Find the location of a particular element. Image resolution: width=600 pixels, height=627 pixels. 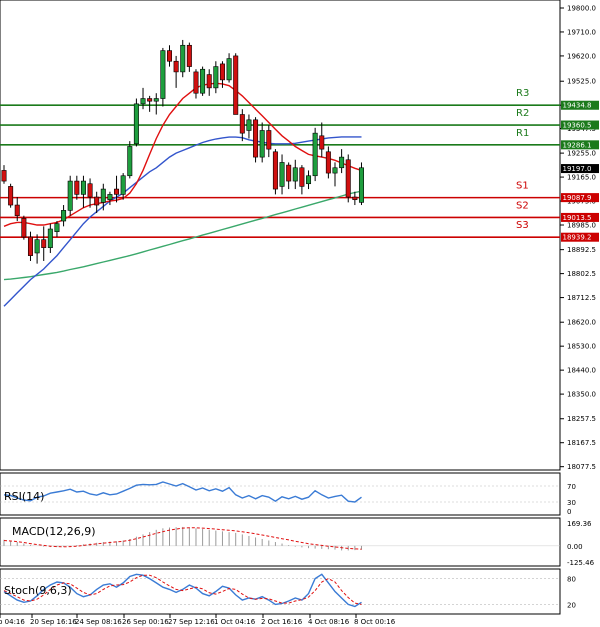

rsi-tick-label: 30 is located at coordinates (571, 503).